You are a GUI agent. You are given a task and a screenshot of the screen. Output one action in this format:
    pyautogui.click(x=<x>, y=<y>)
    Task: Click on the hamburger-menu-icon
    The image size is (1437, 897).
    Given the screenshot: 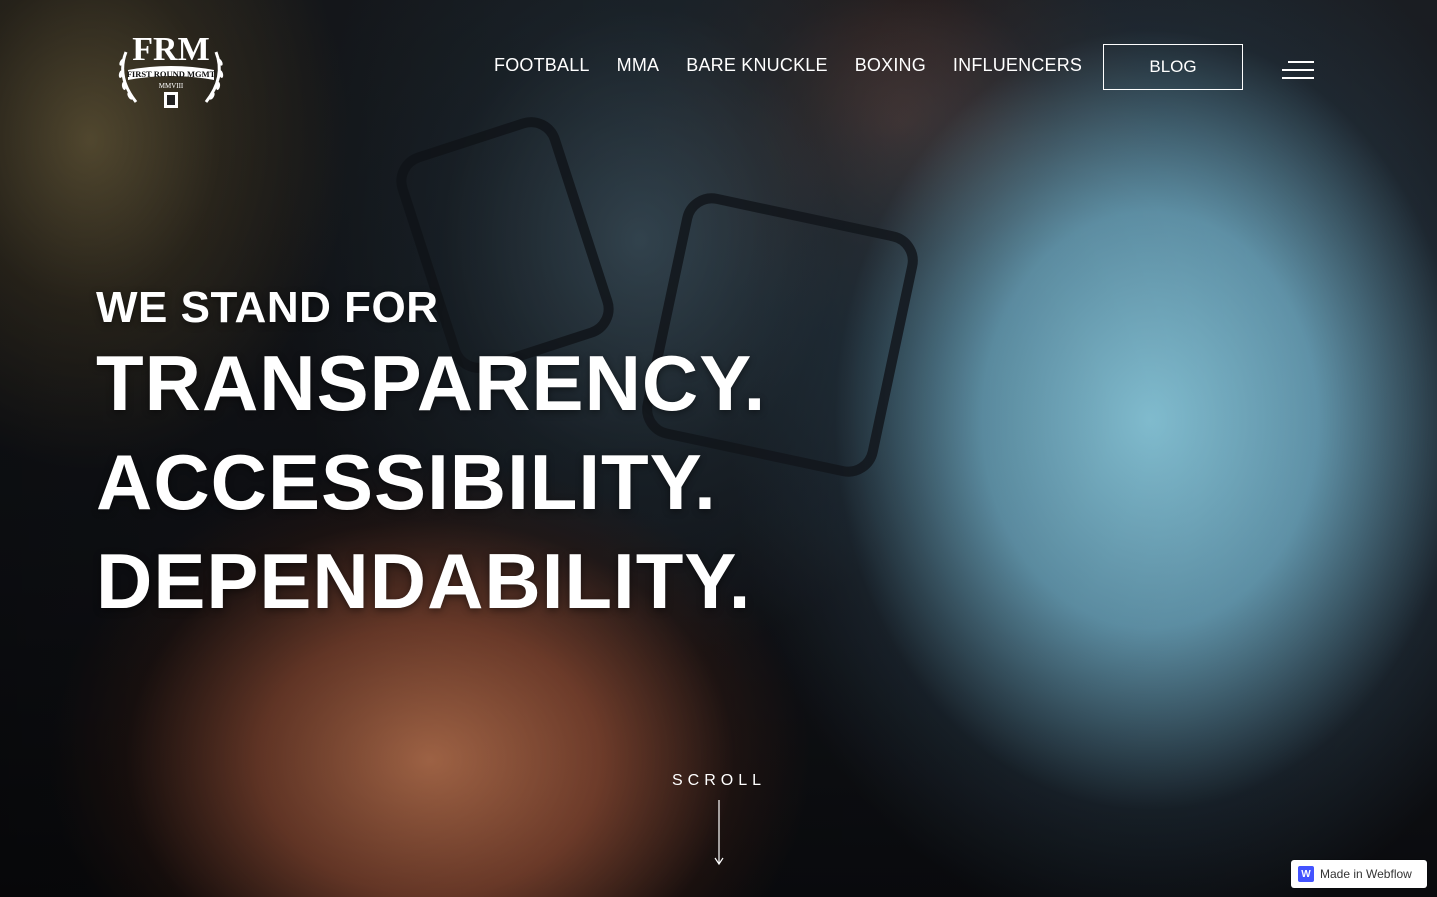 What is the action you would take?
    pyautogui.click(x=1297, y=70)
    